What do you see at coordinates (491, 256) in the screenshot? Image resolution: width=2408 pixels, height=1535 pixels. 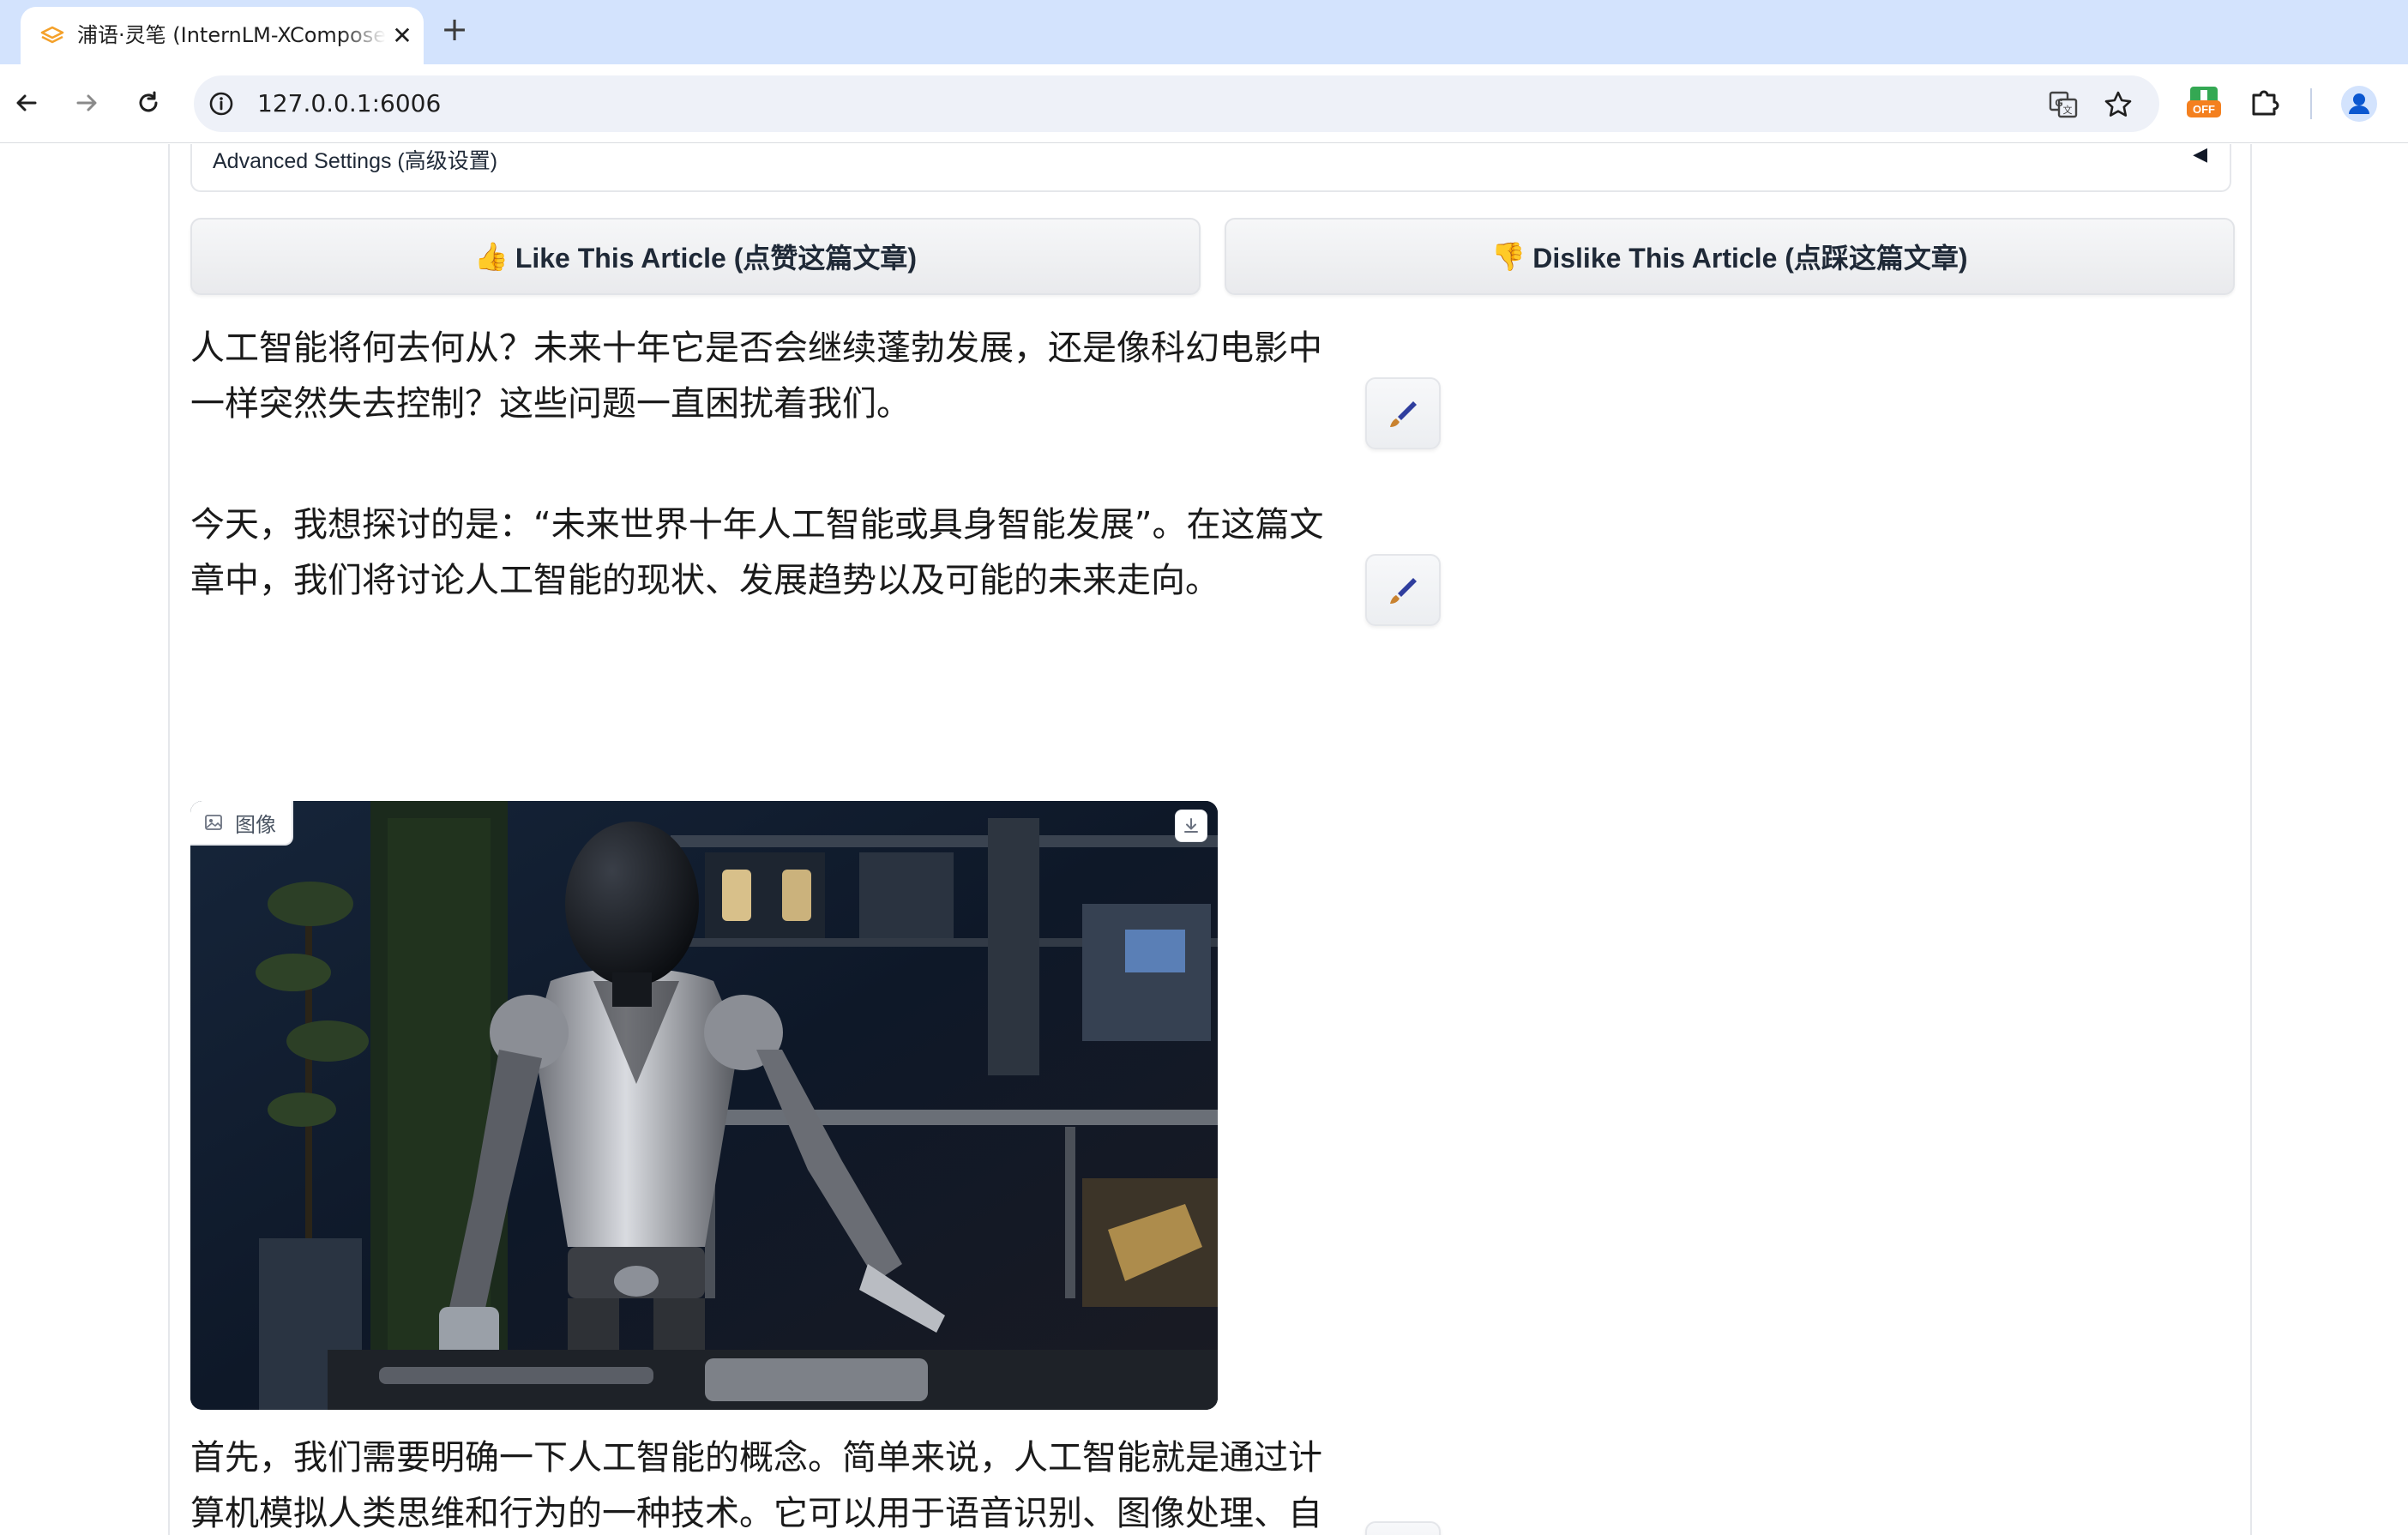 I see `thumbs-up-icon: 👍` at bounding box center [491, 256].